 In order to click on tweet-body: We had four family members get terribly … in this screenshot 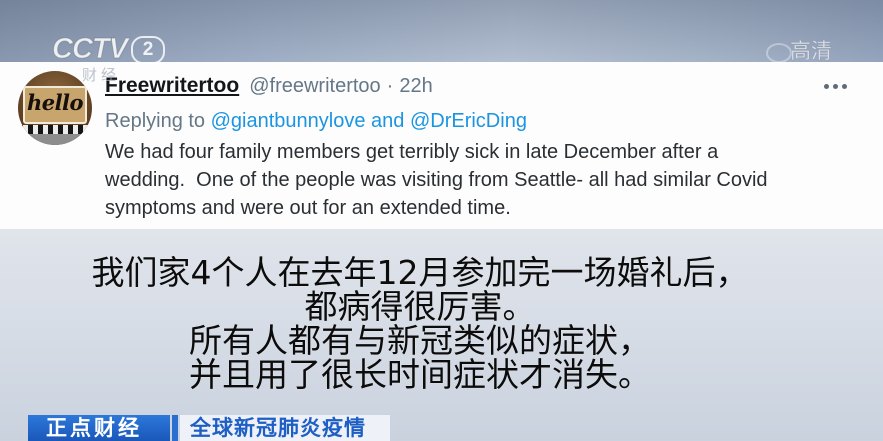, I will do `click(436, 180)`.